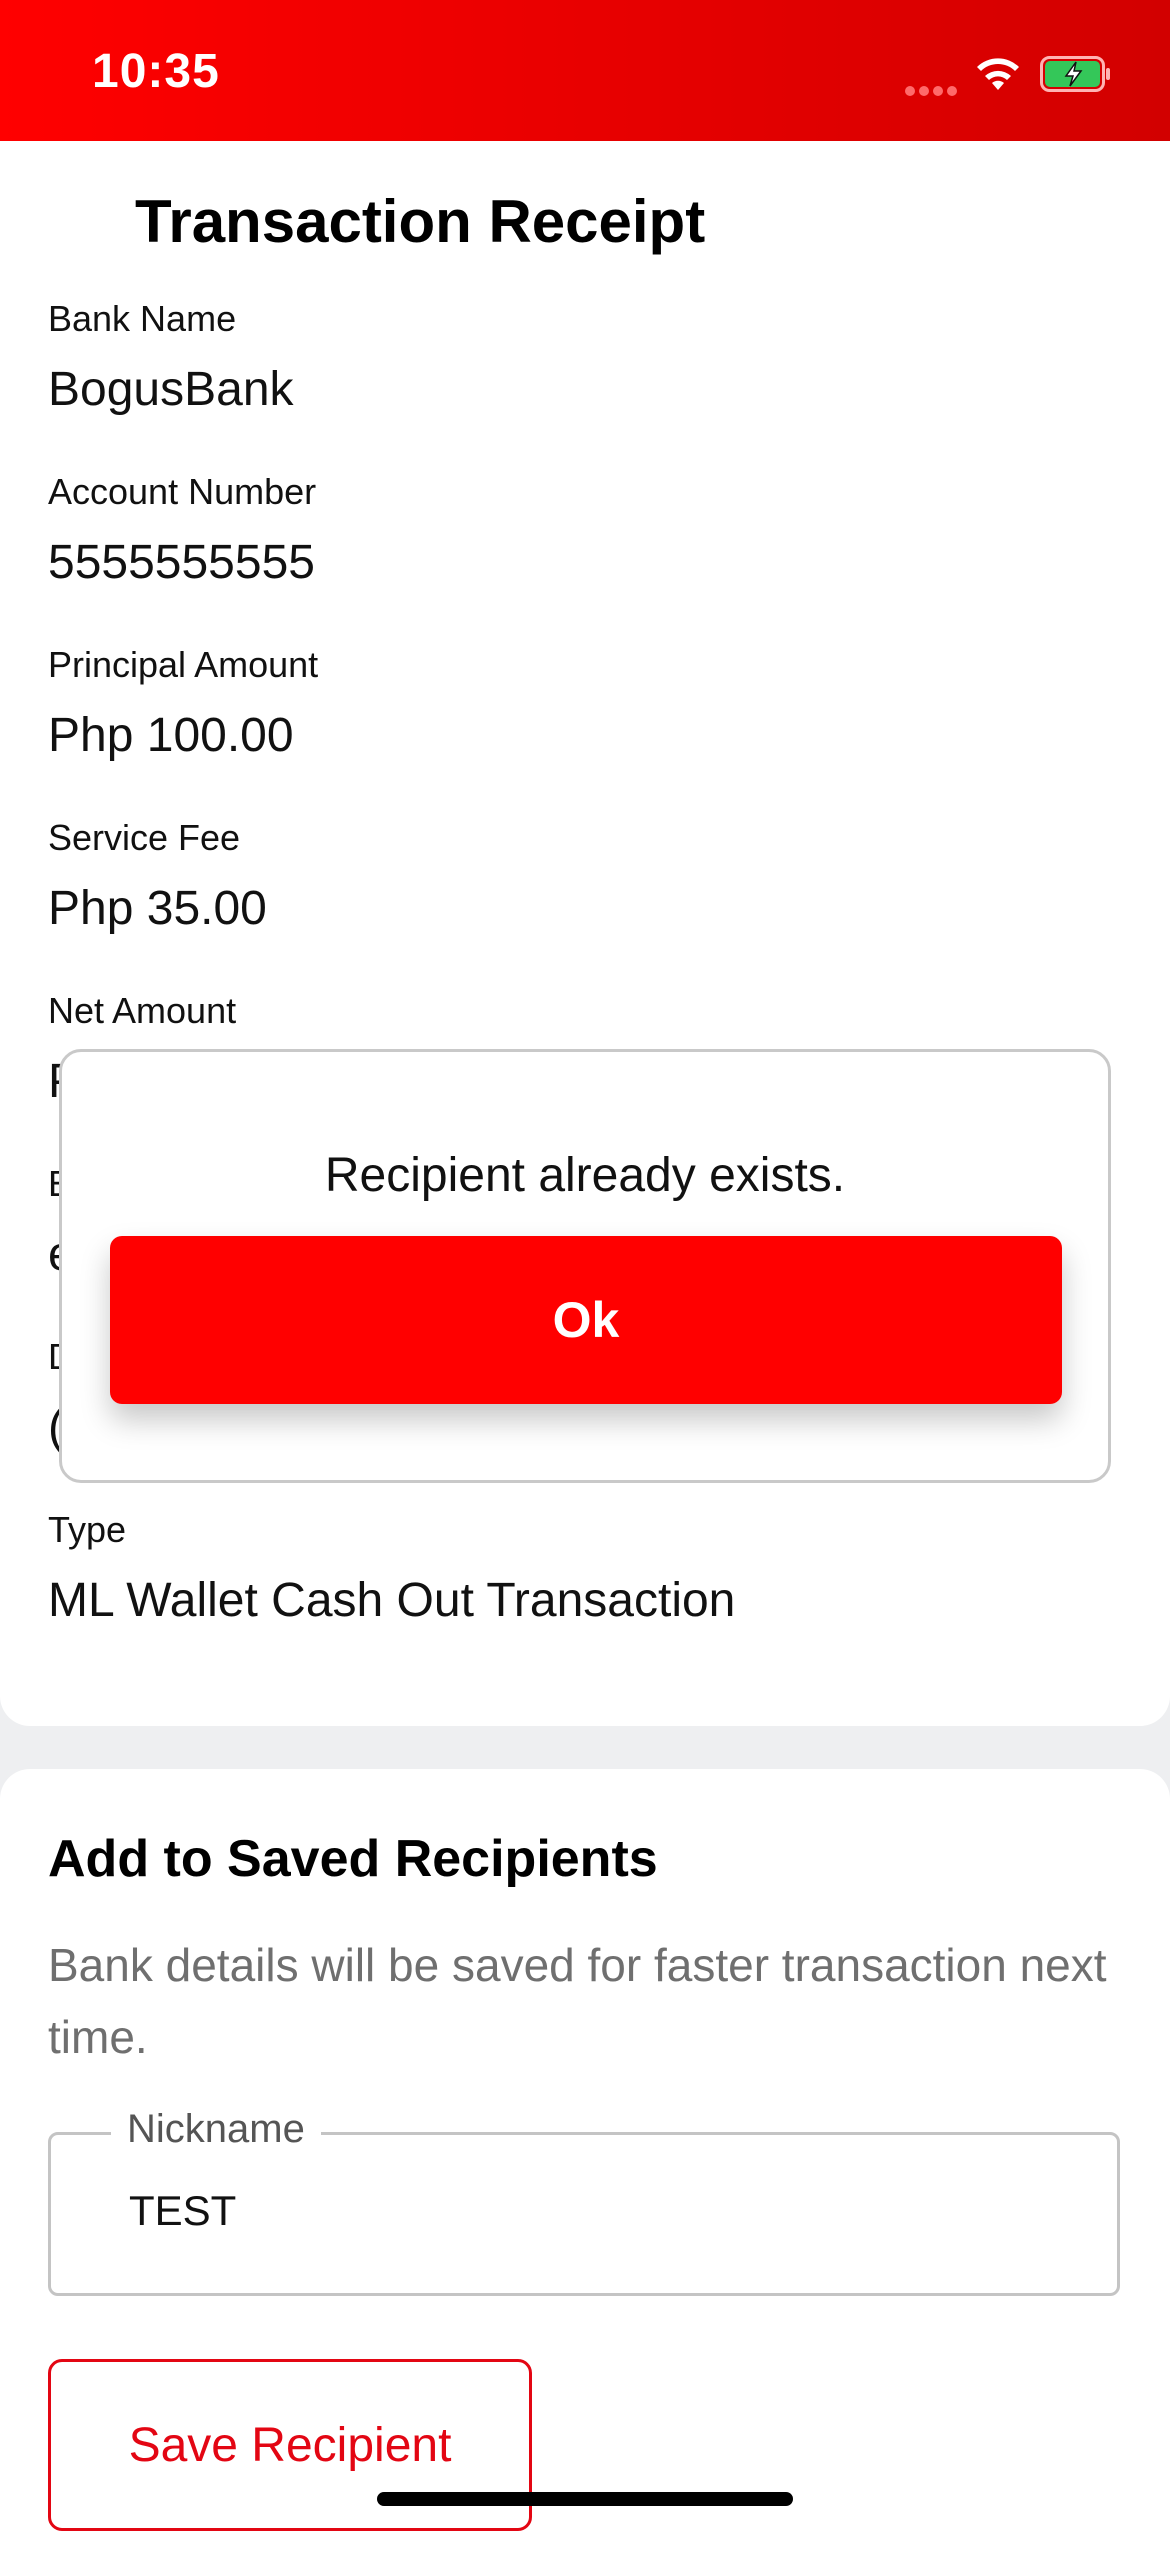 The width and height of the screenshot is (1170, 2569). I want to click on alert-message: Recipient already exists., so click(585, 1175).